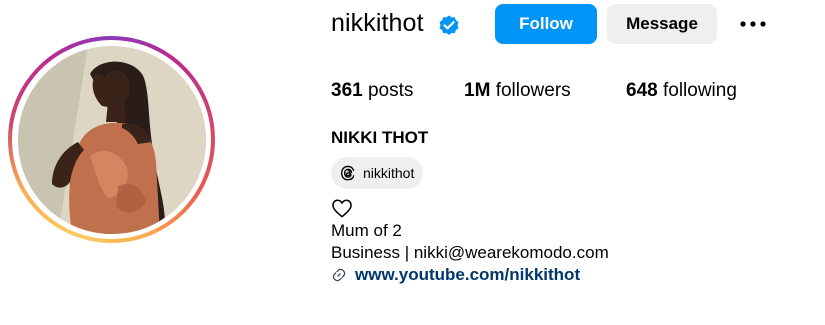 Image resolution: width=825 pixels, height=325 pixels. What do you see at coordinates (467, 275) in the screenshot?
I see `profile-link-text: www.youtube.com/nikkithot` at bounding box center [467, 275].